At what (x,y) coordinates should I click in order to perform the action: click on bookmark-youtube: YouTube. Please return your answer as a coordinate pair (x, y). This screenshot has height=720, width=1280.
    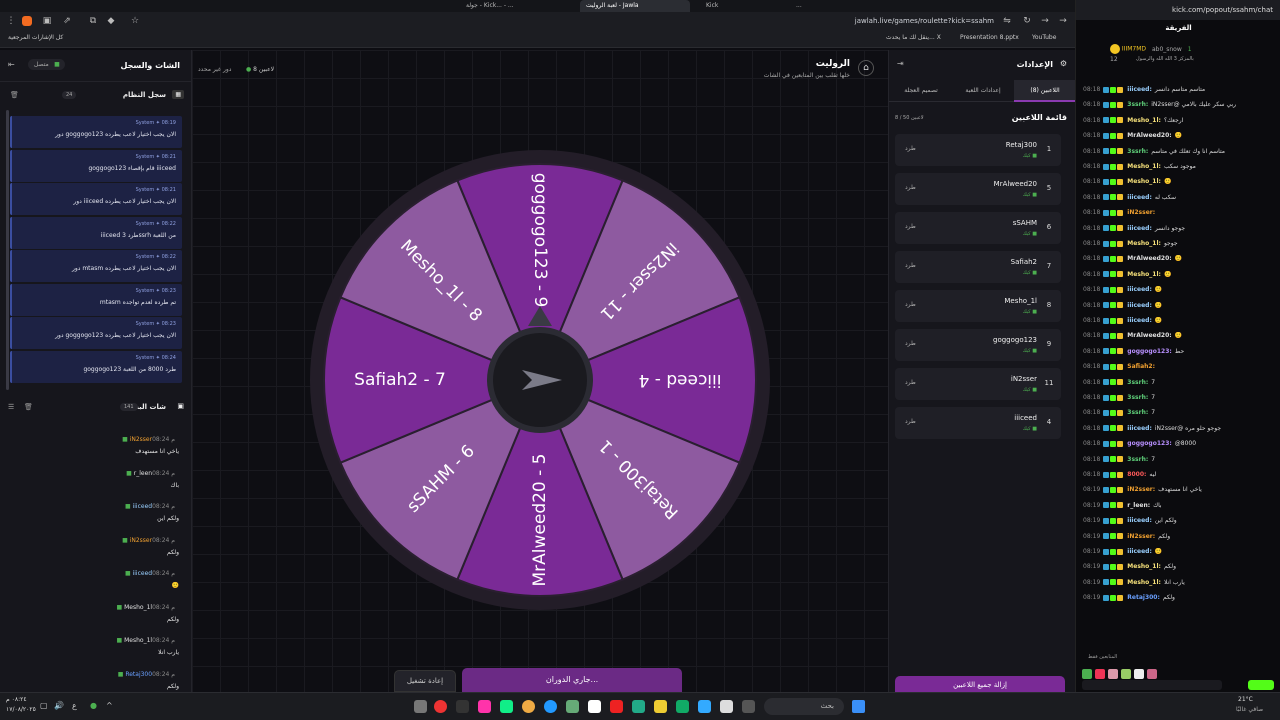
    Looking at the image, I should click on (1044, 37).